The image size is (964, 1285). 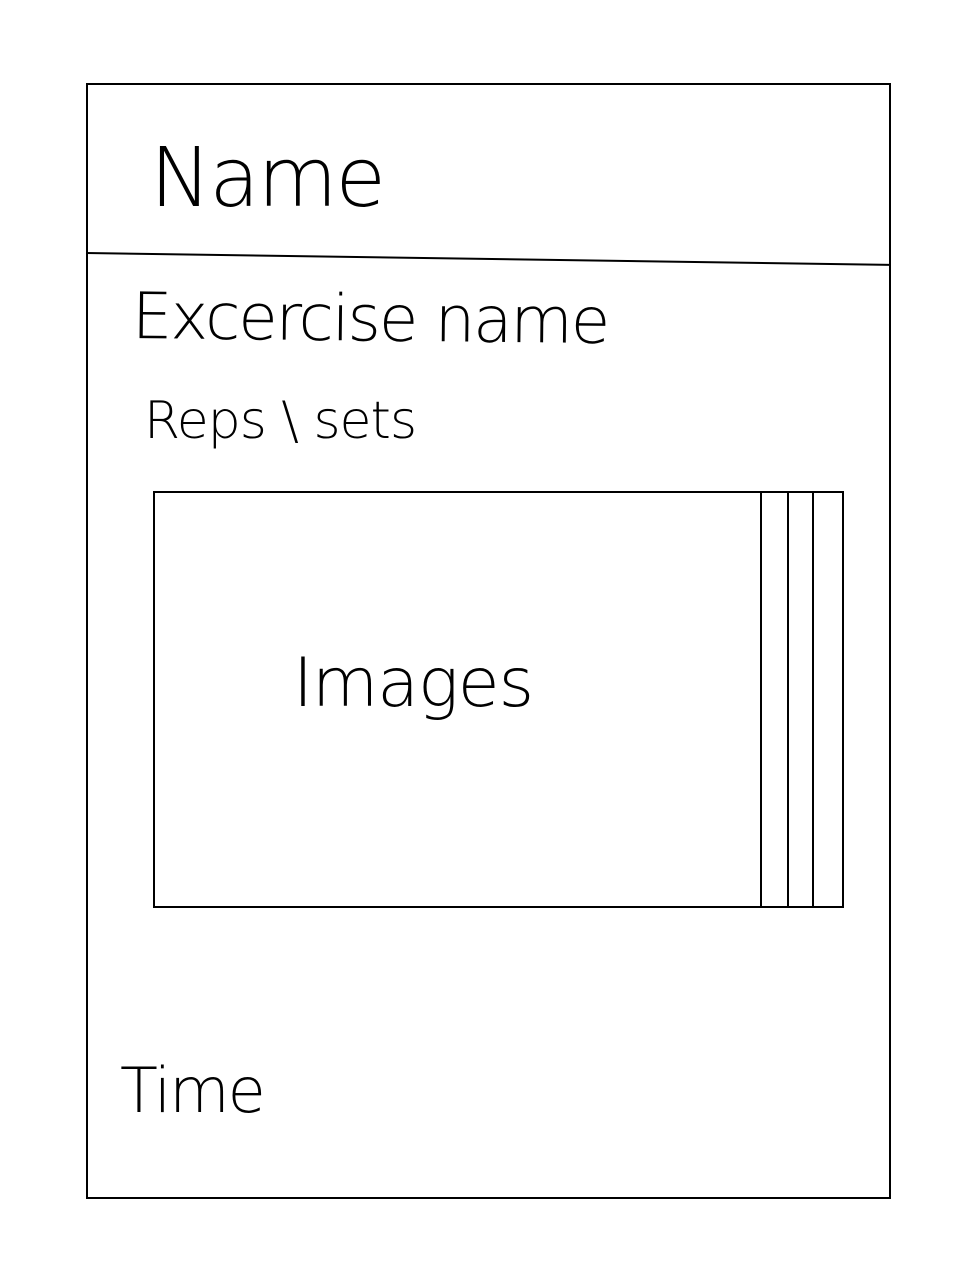 I want to click on images-placeholder-label: Images, so click(x=413, y=683).